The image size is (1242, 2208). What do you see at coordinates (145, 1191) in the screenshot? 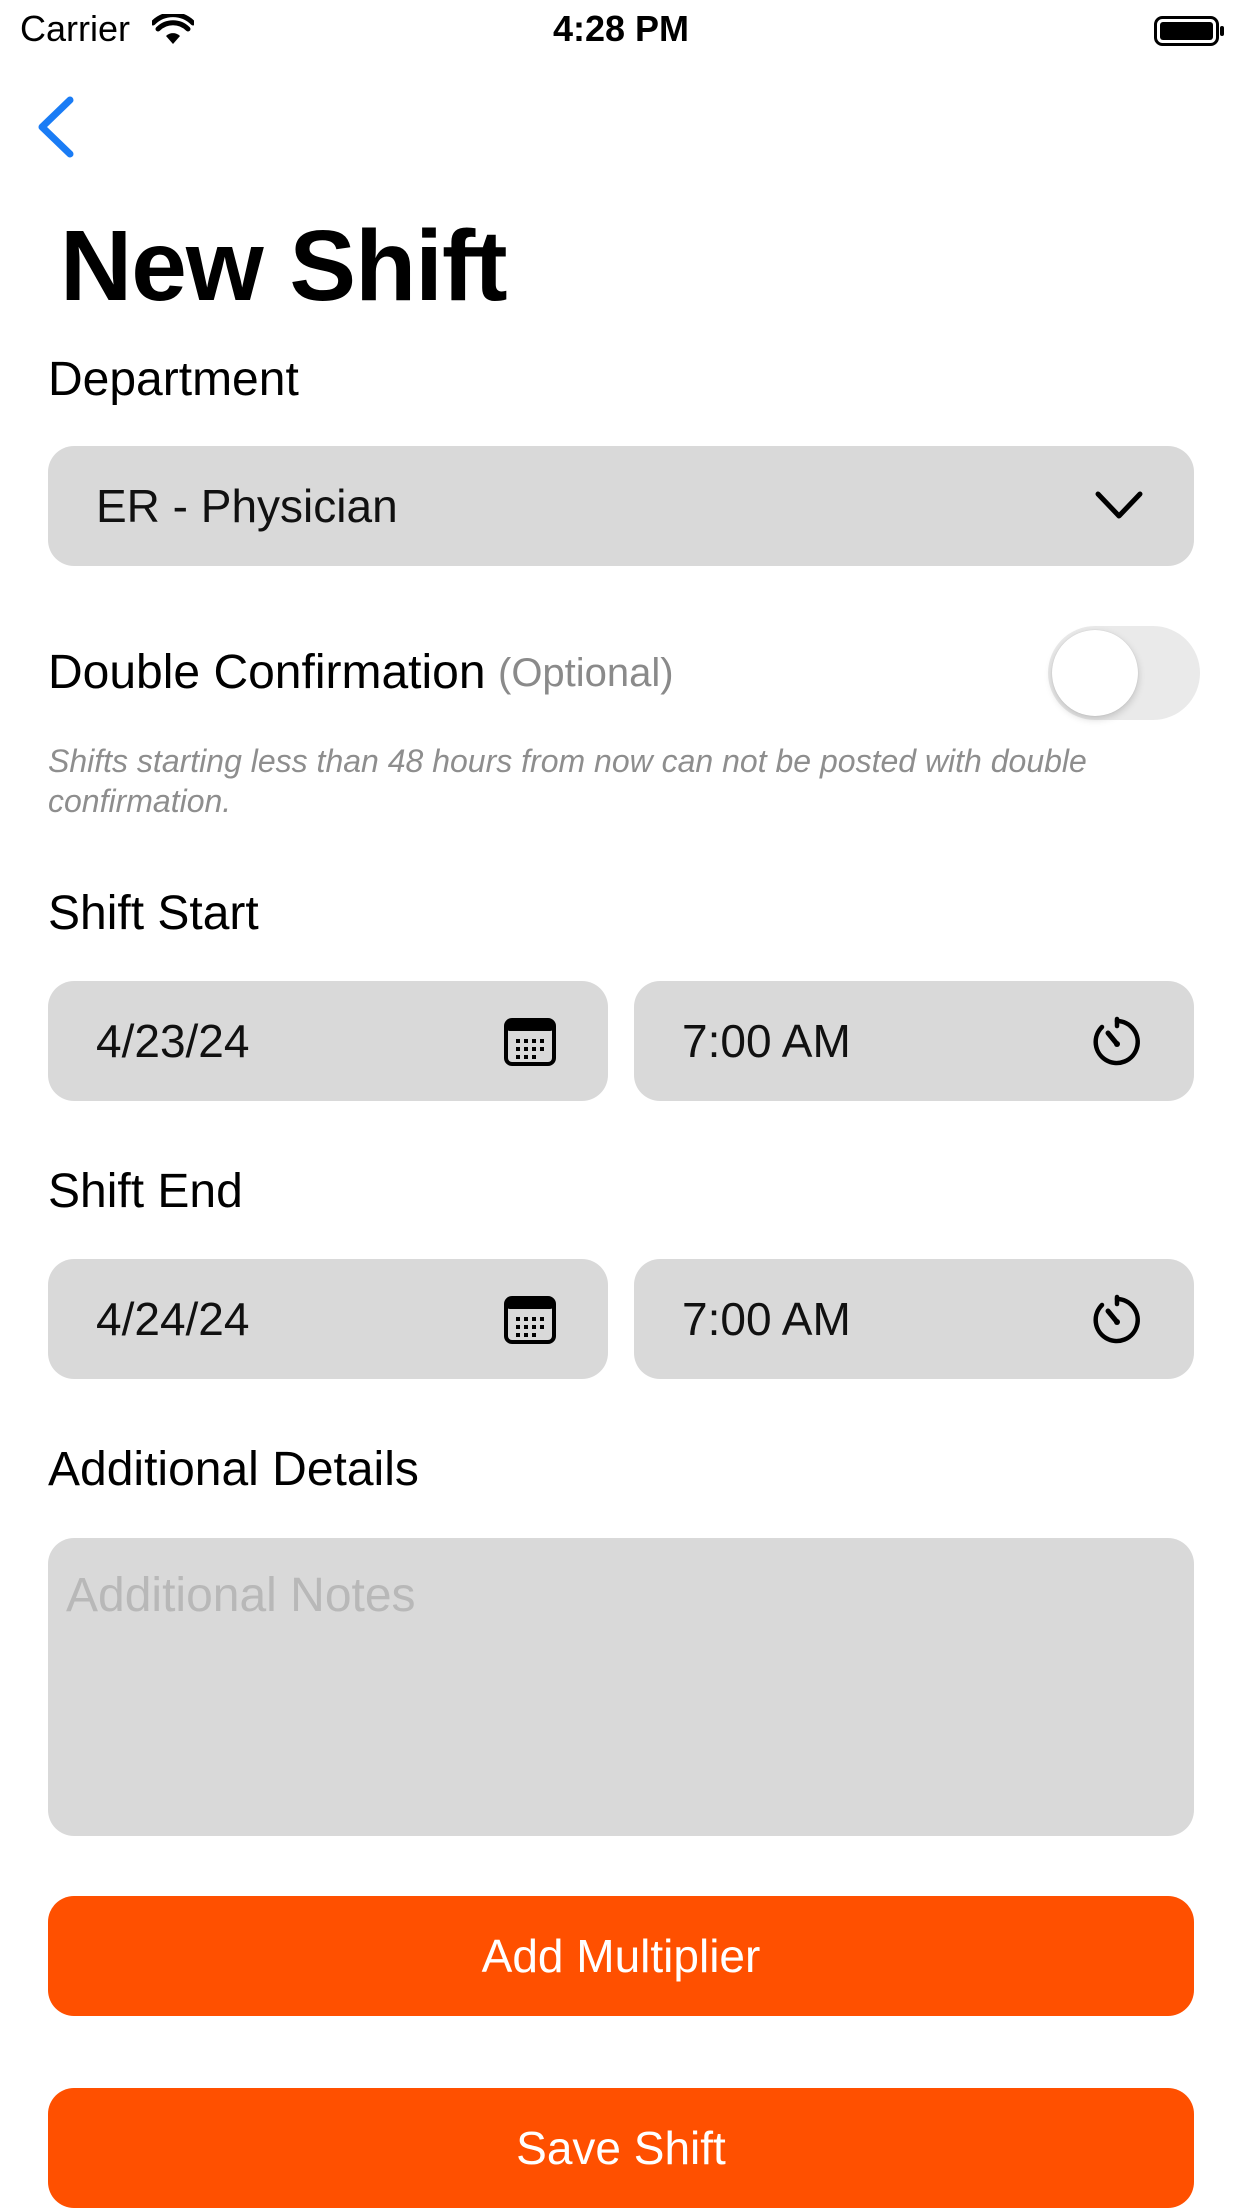
I see `shift-end-label: Shift End` at bounding box center [145, 1191].